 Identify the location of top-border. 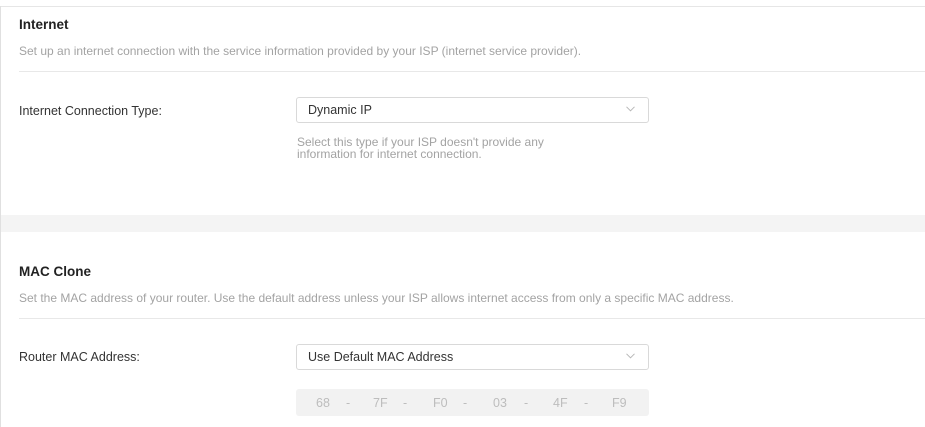
(462, 6).